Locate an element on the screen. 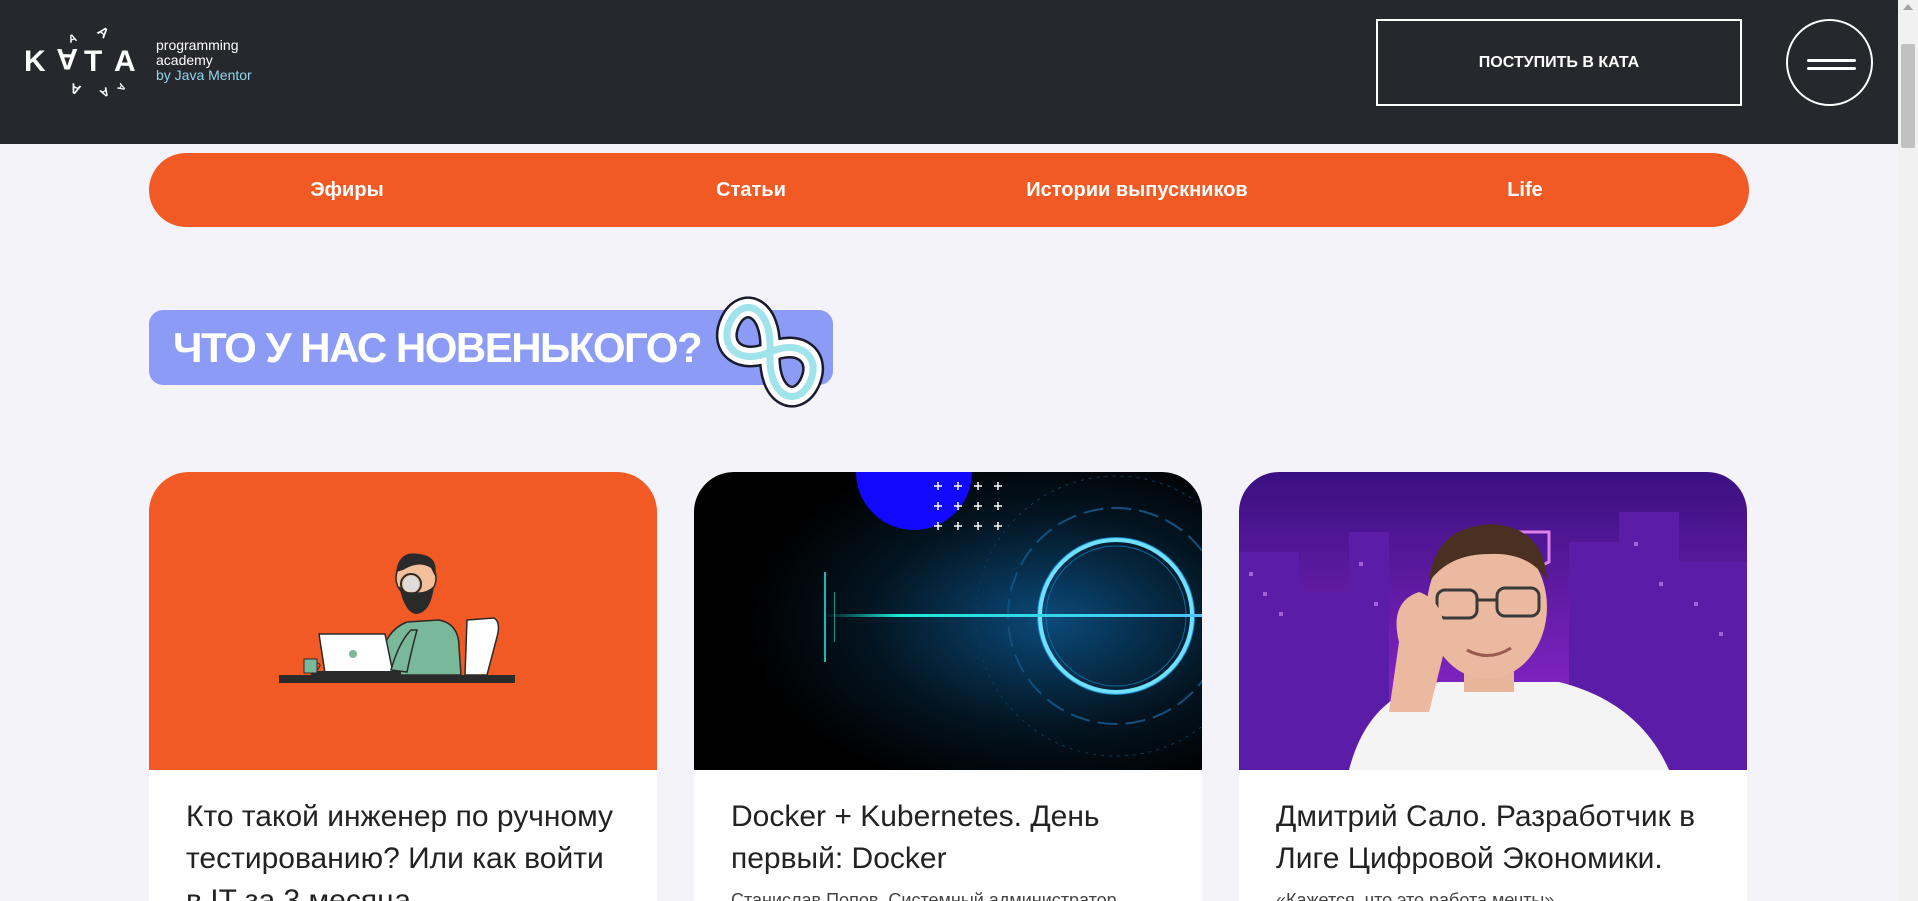 This screenshot has width=1918, height=901. category-nav: Эфиры Статьи Истории выпускников Life is located at coordinates (949, 190).